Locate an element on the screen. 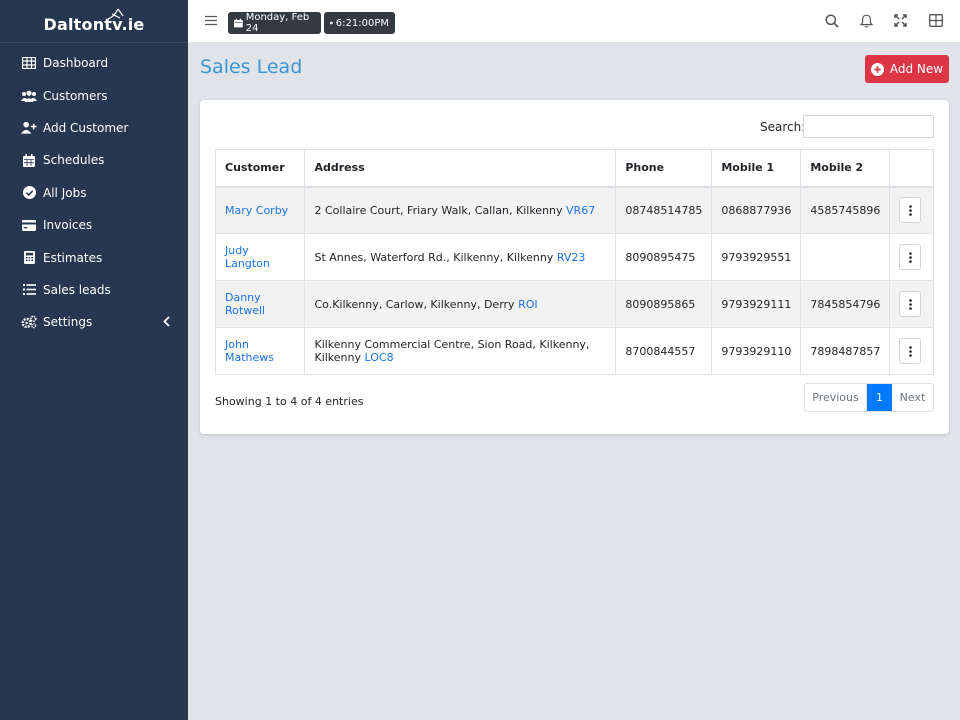 The image size is (960, 720). search-label: Search: is located at coordinates (783, 127).